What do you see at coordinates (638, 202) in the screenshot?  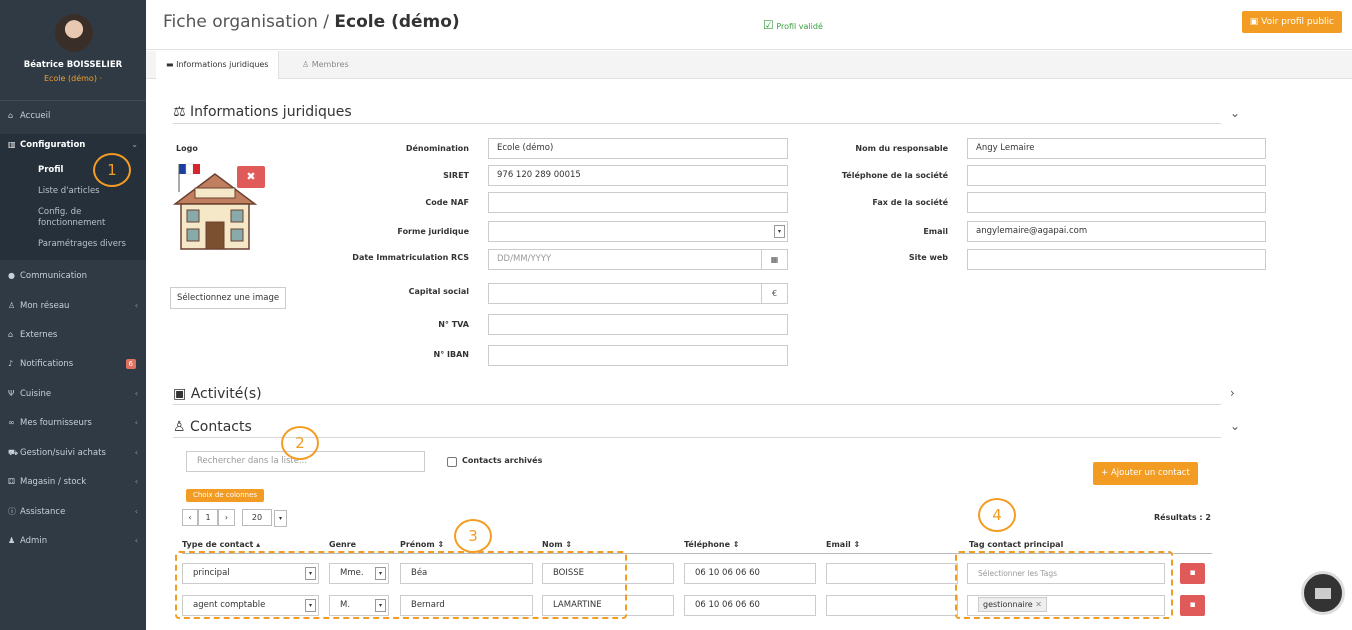 I see `naf-field` at bounding box center [638, 202].